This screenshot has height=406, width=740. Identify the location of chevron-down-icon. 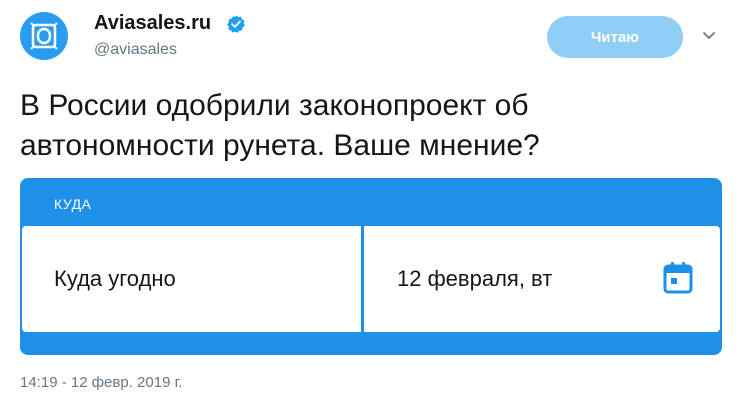
(709, 35).